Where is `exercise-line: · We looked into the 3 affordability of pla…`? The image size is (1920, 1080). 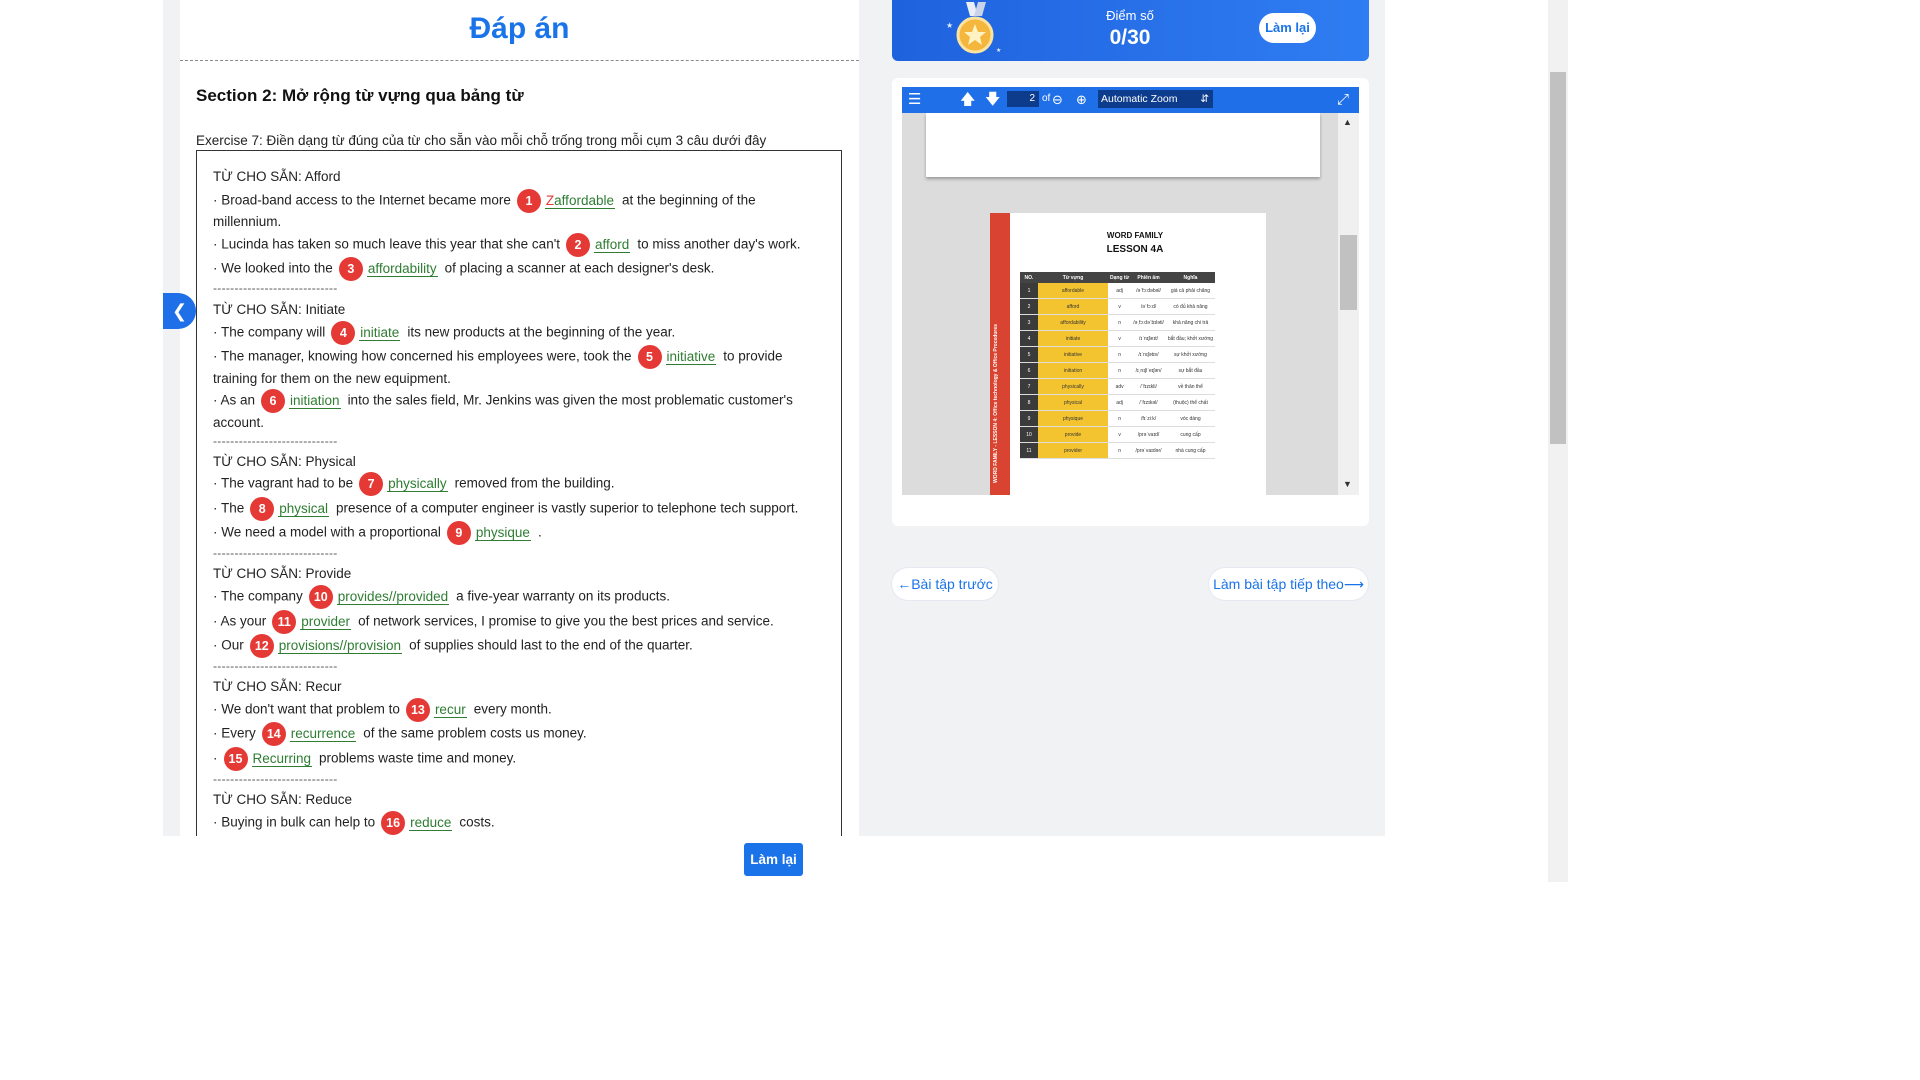
exercise-line: · We looked into the 3 affordability of pla… is located at coordinates (463, 269).